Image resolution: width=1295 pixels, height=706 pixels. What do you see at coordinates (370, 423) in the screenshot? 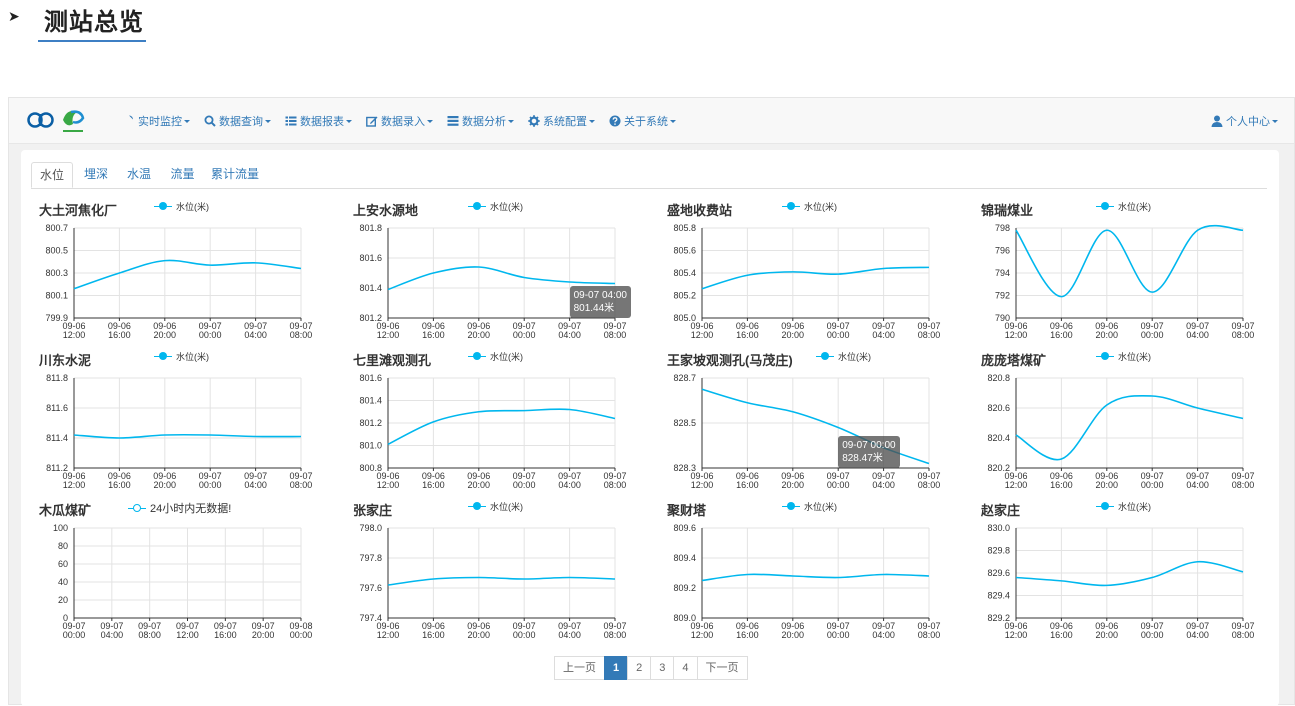
I see `y-tick-label: 801.2` at bounding box center [370, 423].